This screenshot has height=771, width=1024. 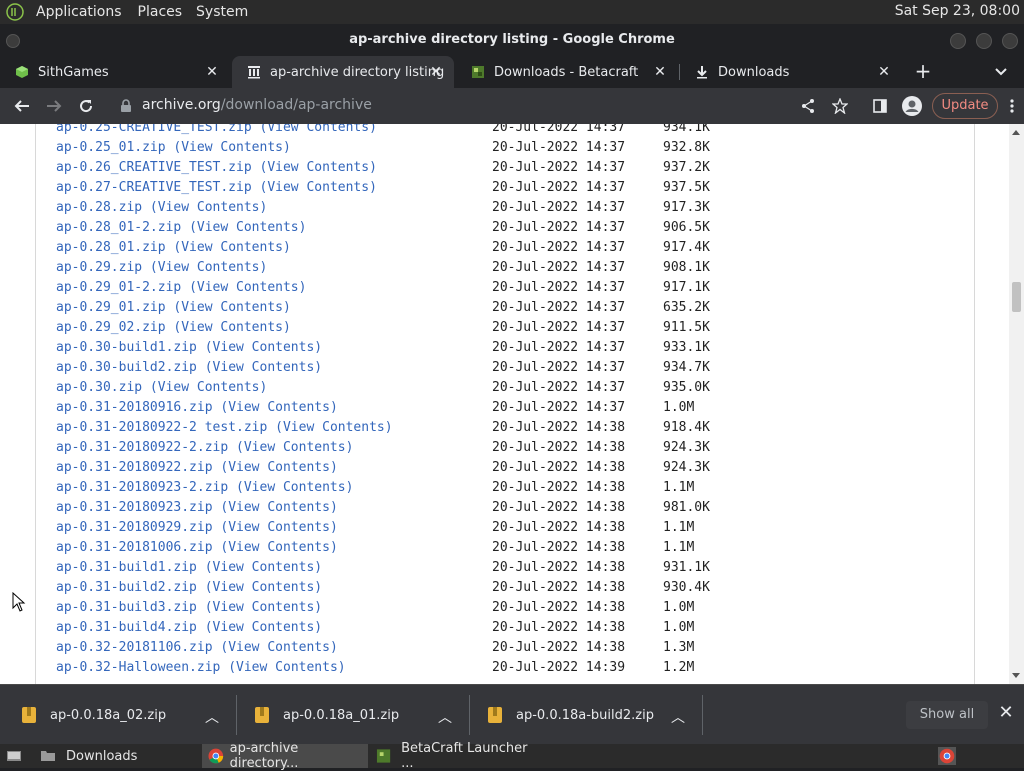 What do you see at coordinates (127, 715) in the screenshot?
I see `download-item: ap-0.0.18a_02.zip ︿` at bounding box center [127, 715].